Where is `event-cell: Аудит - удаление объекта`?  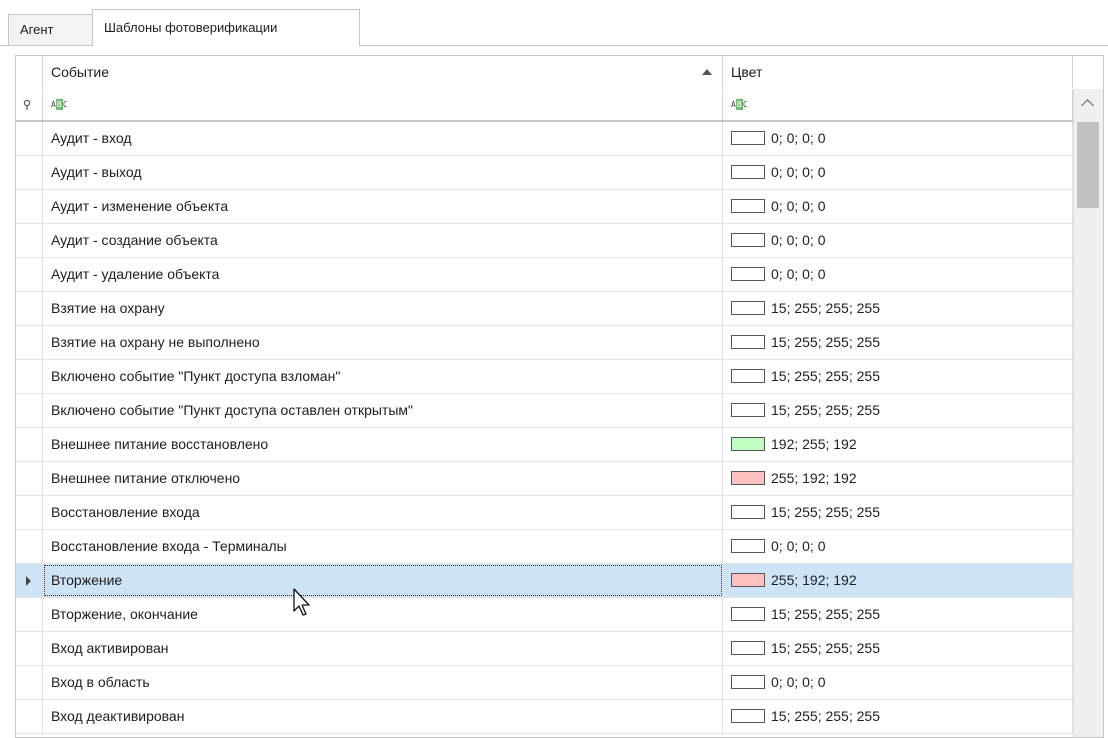
event-cell: Аудит - удаление объекта is located at coordinates (383, 274).